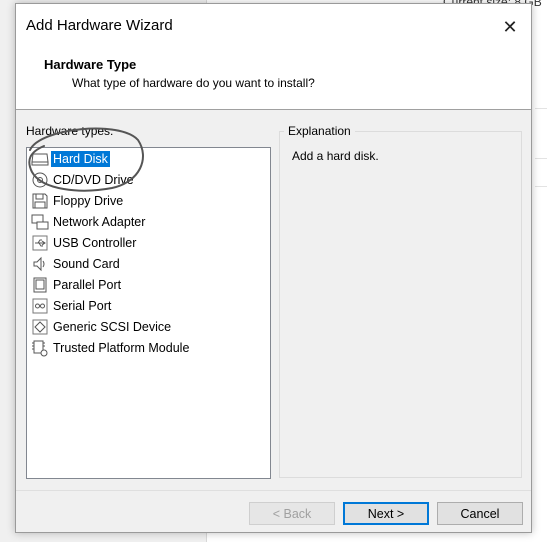 The width and height of the screenshot is (547, 542). I want to click on list-item-serial-port: Serial Port, so click(72, 306).